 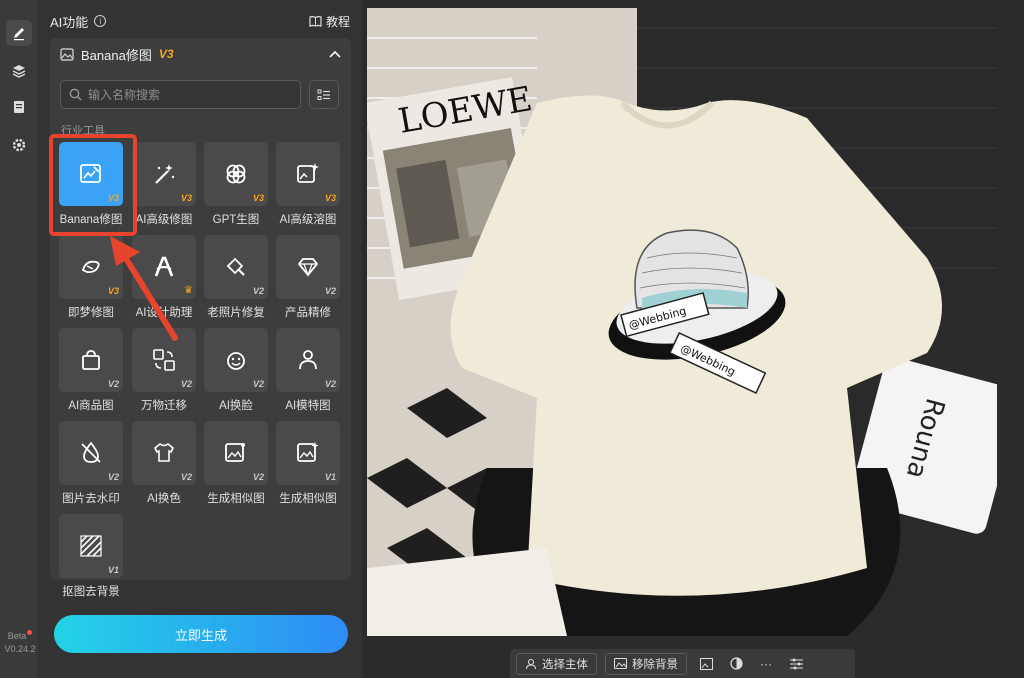 I want to click on magic-wand-icon, so click(x=165, y=174).